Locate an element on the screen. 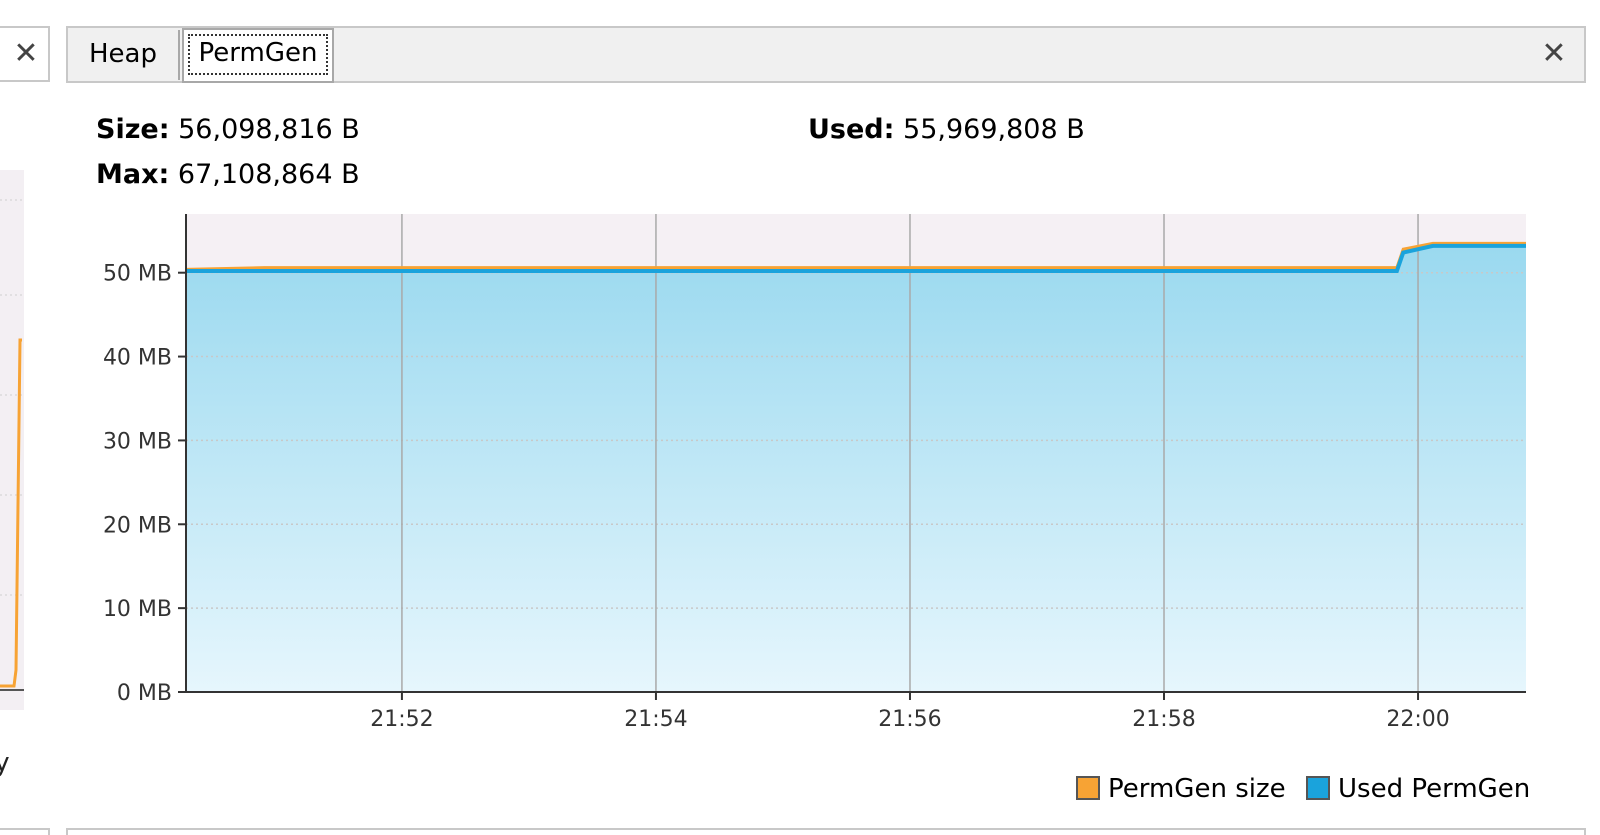 Image resolution: width=1600 pixels, height=835 pixels. legend-label-used-permgen: Used PermGen is located at coordinates (1434, 789).